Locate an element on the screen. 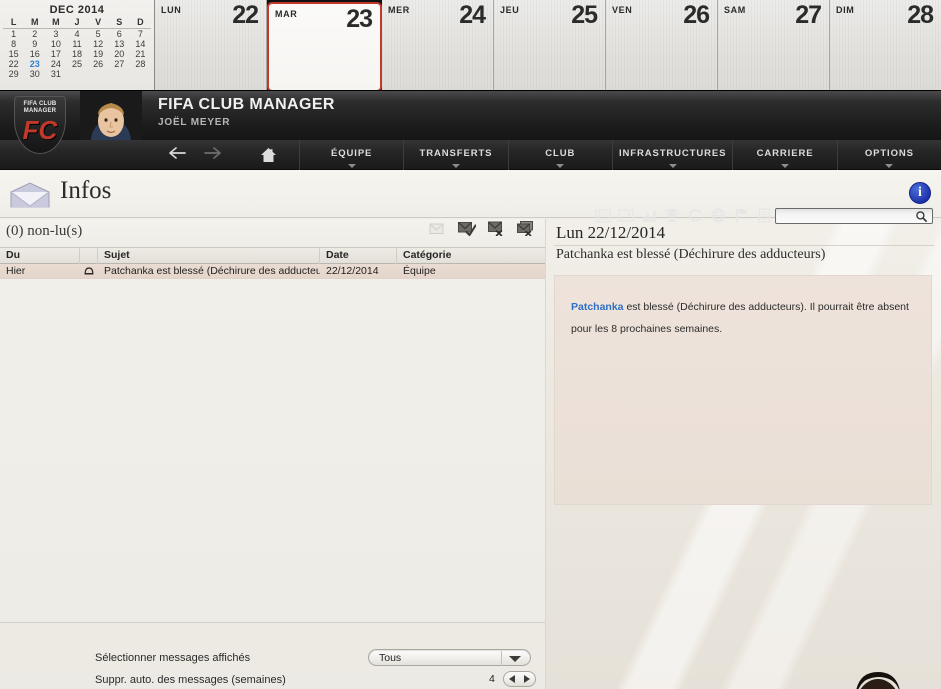  row-from: Hier is located at coordinates (16, 270).